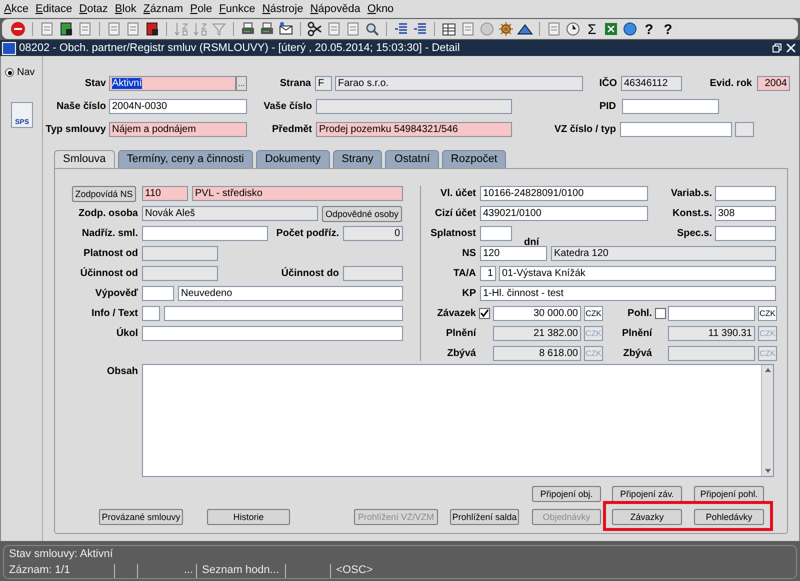 Image resolution: width=800 pixels, height=581 pixels. Describe the element at coordinates (414, 129) in the screenshot. I see `input-field: Prodej pozemku 54984321/546` at that location.